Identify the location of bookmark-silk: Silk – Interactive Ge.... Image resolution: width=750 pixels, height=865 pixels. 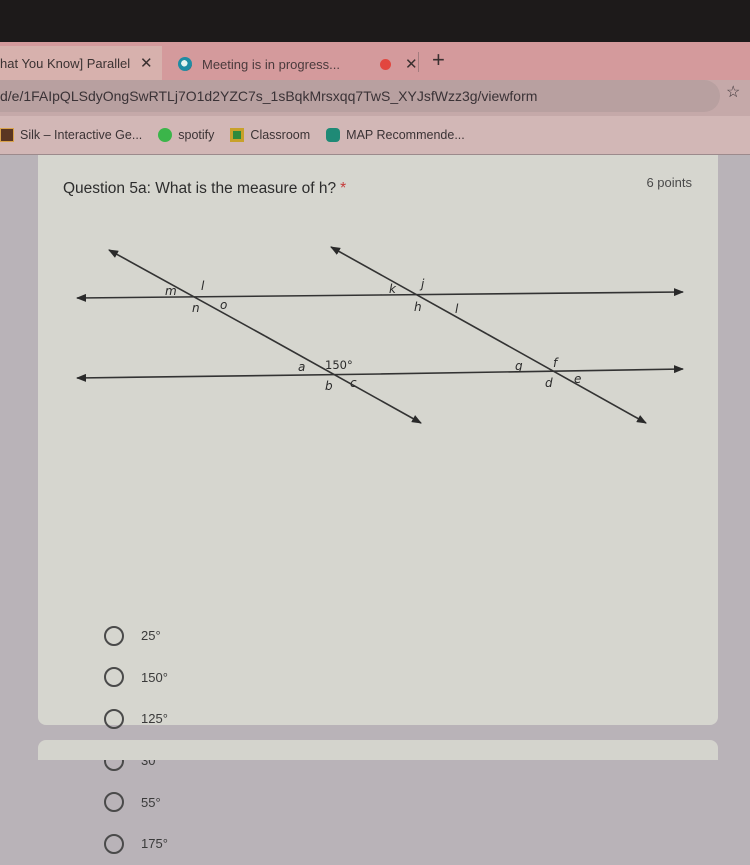
(71, 135).